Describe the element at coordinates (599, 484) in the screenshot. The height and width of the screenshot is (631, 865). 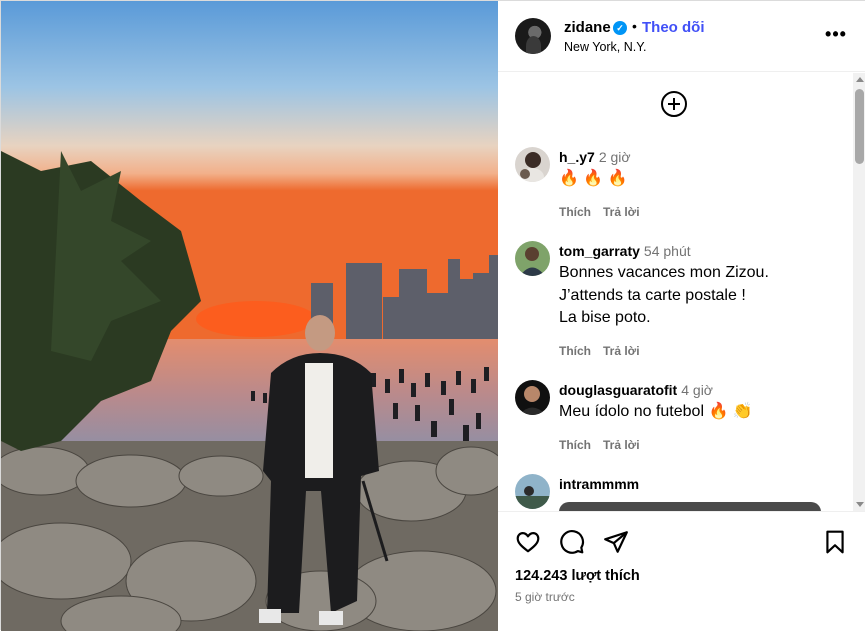
I see `comment-username: intrammmm` at that location.